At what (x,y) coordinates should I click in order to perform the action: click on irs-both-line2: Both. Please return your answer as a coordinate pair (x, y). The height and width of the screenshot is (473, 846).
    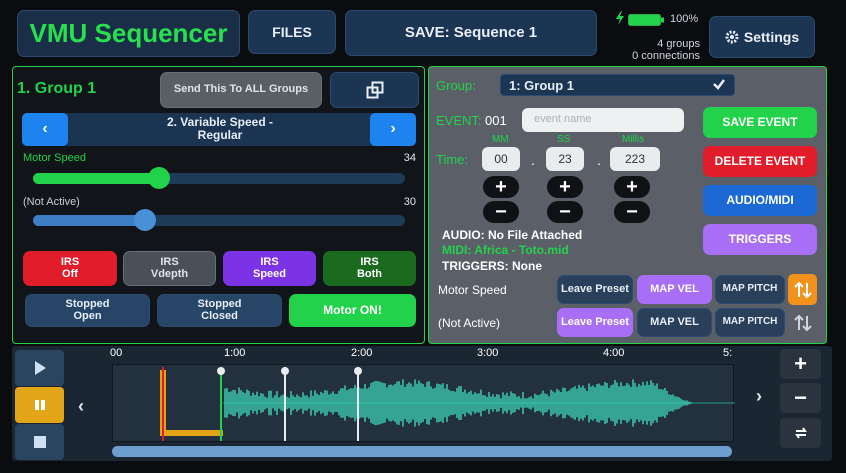
    Looking at the image, I should click on (369, 273).